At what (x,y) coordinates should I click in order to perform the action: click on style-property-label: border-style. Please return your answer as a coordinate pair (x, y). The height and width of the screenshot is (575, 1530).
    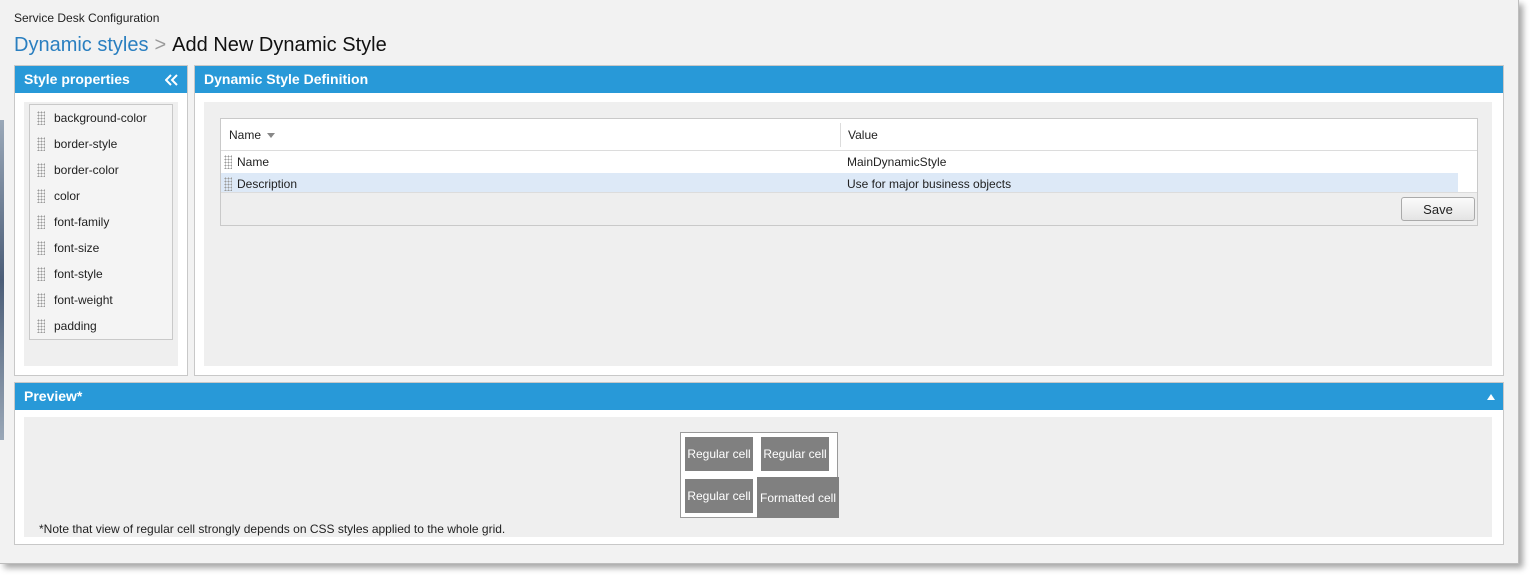
    Looking at the image, I should click on (86, 144).